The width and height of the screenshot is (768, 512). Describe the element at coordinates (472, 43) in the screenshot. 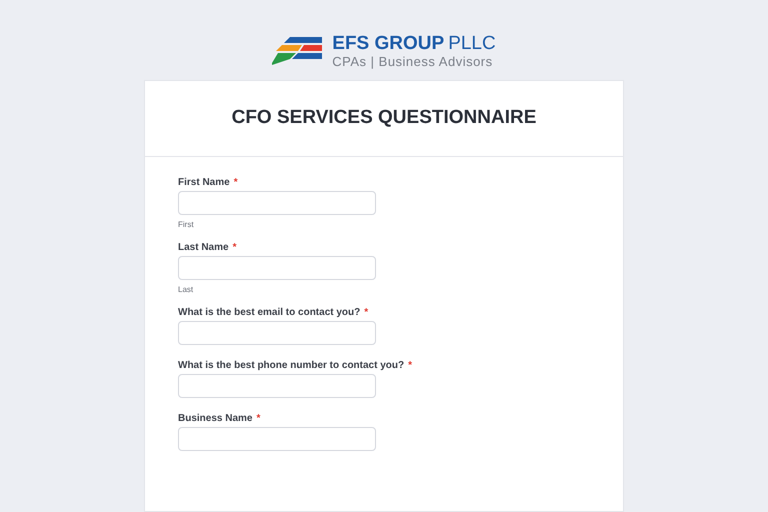

I see `company-suffix: PLLC` at that location.